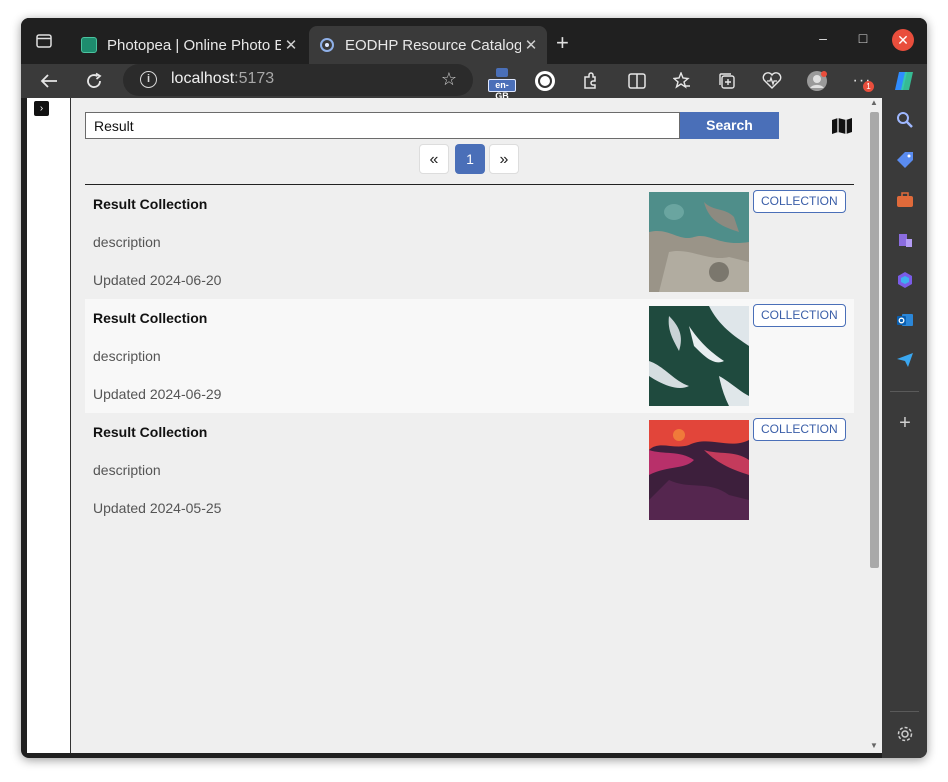 The width and height of the screenshot is (948, 782). I want to click on games-icon, so click(905, 240).